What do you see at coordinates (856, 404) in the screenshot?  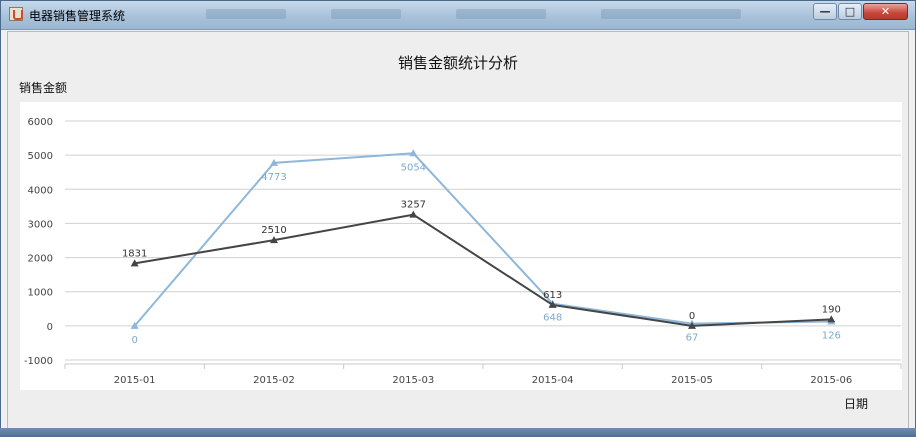 I see `x-axis-label: 日期` at bounding box center [856, 404].